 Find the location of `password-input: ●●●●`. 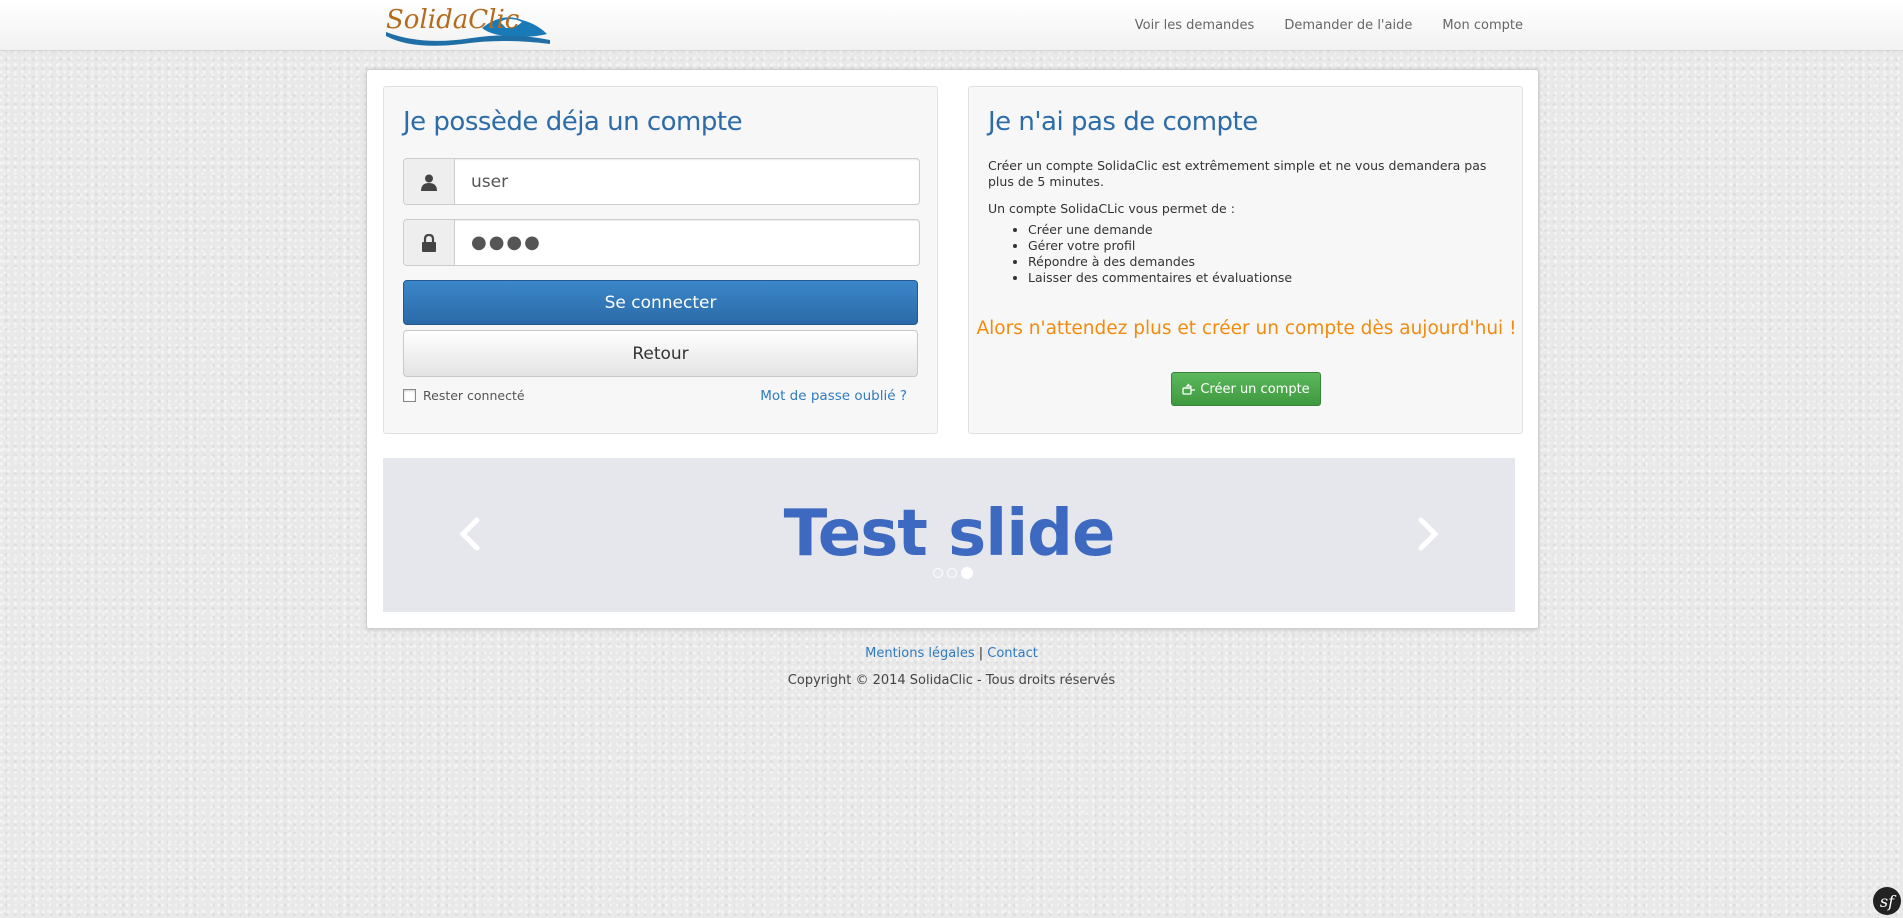

password-input: ●●●● is located at coordinates (687, 242).